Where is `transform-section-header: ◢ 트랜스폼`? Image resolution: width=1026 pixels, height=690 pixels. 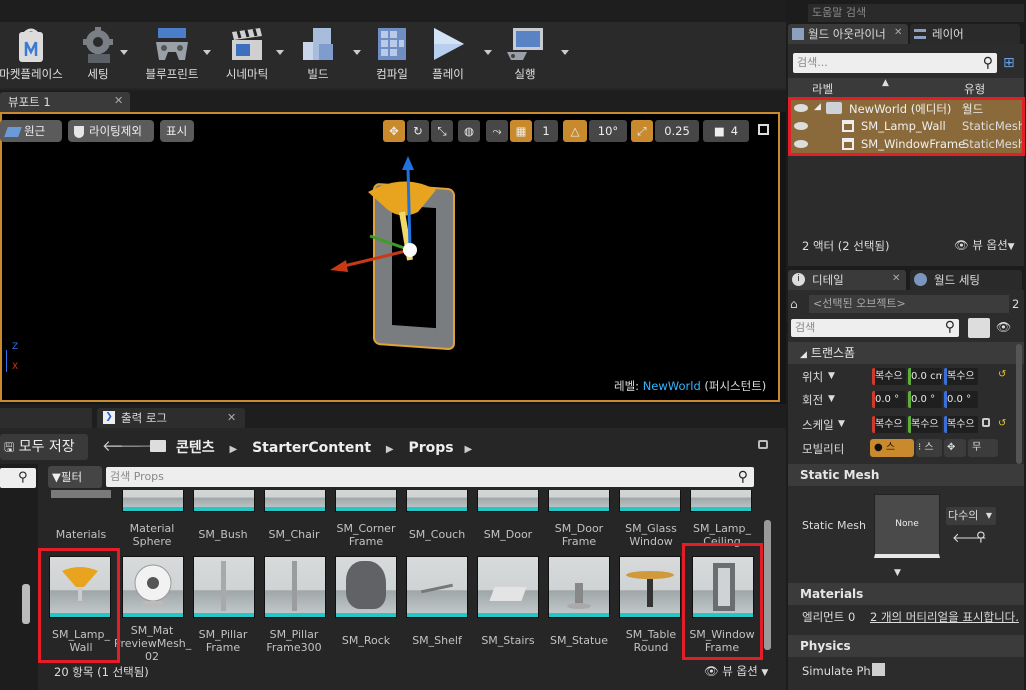 transform-section-header: ◢ 트랜스폼 is located at coordinates (906, 353).